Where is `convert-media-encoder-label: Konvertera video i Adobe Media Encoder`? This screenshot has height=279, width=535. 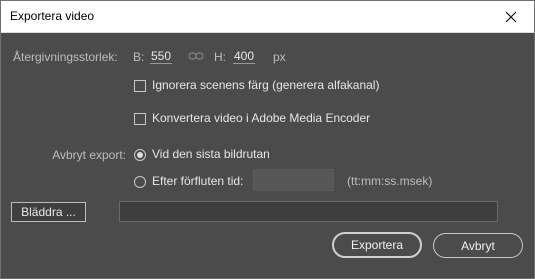 convert-media-encoder-label: Konvertera video i Adobe Media Encoder is located at coordinates (261, 118).